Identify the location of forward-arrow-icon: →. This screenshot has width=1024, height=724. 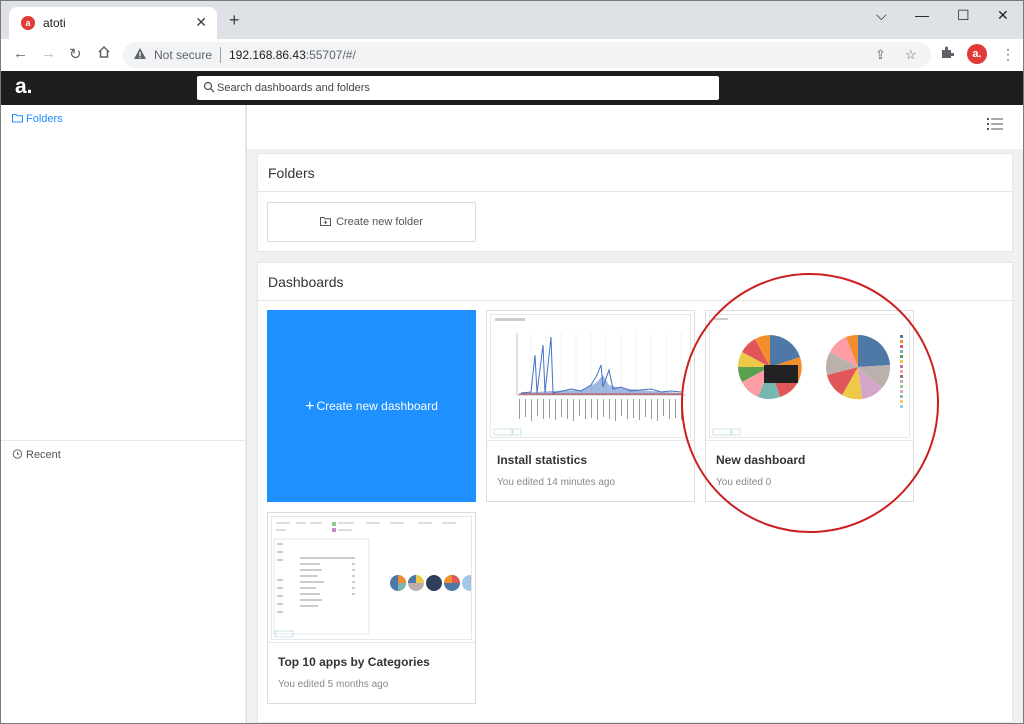
(48, 53).